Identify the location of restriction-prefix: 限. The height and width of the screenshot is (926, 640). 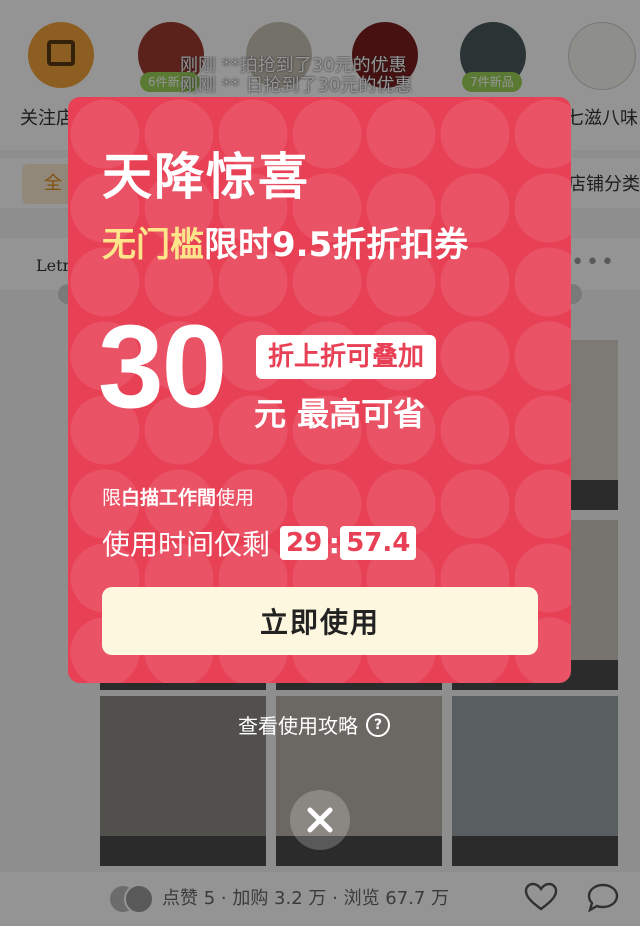
(112, 498).